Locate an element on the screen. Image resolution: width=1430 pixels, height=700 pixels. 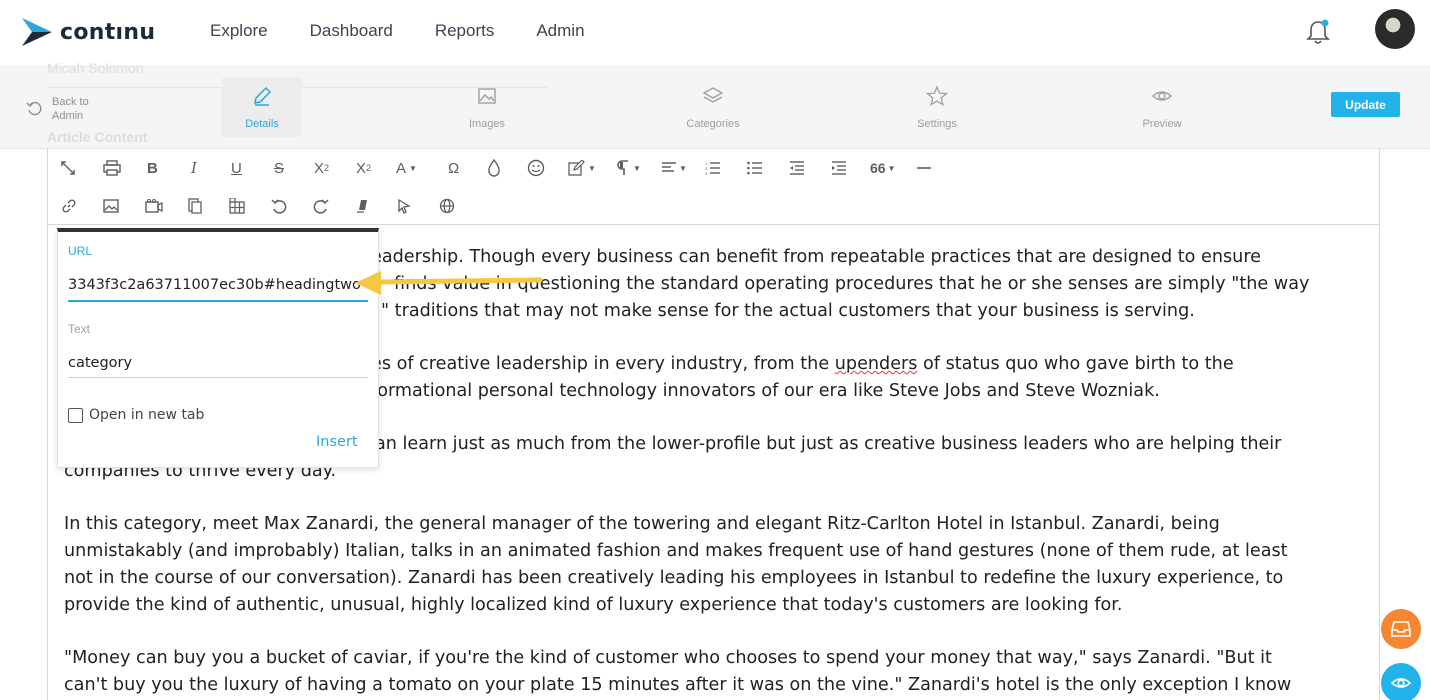
text-label: Text is located at coordinates (79, 329).